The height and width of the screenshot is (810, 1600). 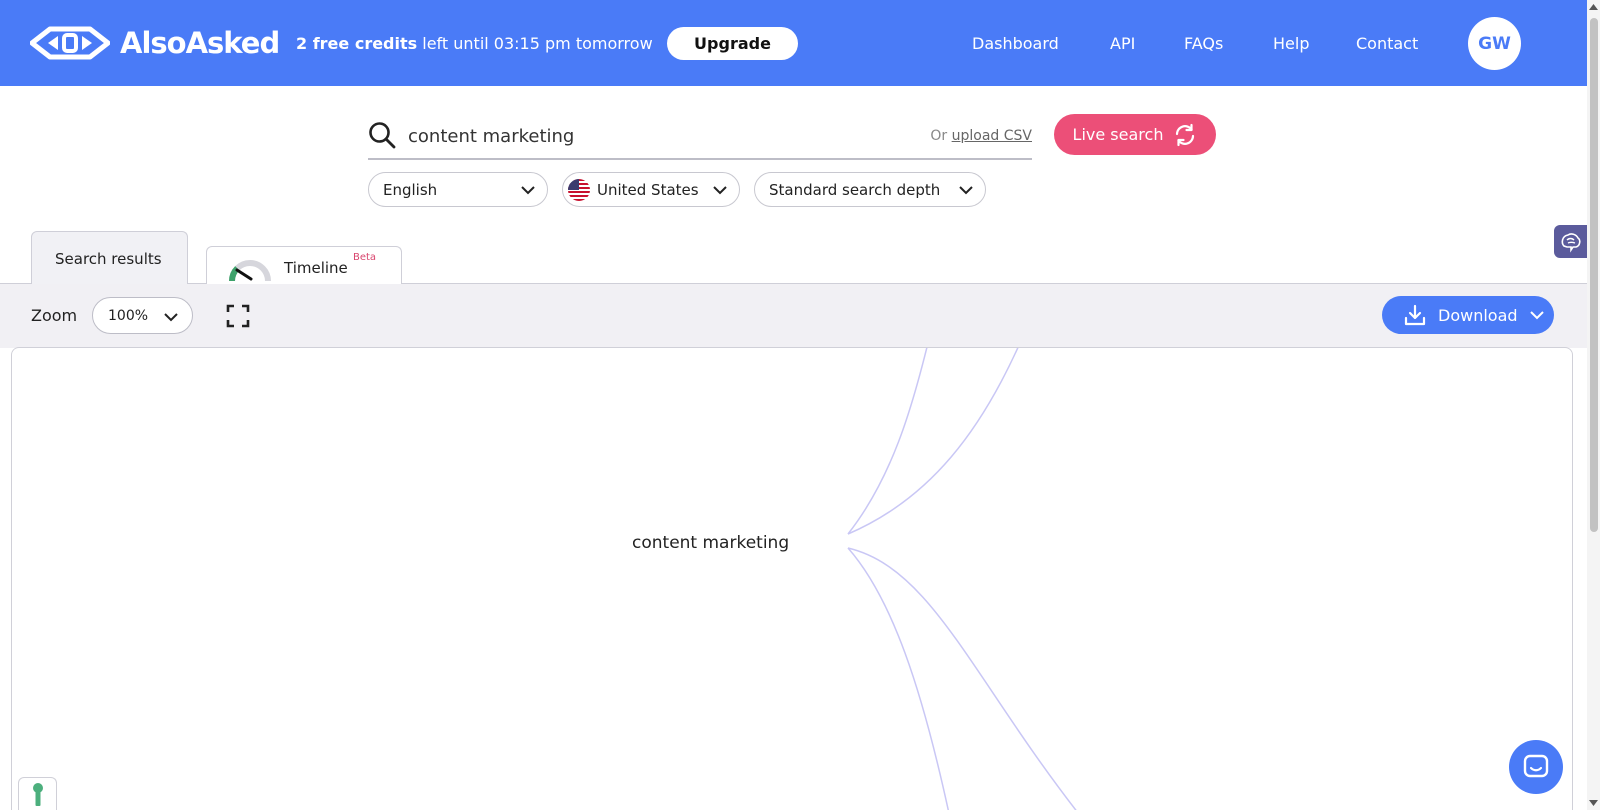 I want to click on country-value: United States, so click(x=648, y=189).